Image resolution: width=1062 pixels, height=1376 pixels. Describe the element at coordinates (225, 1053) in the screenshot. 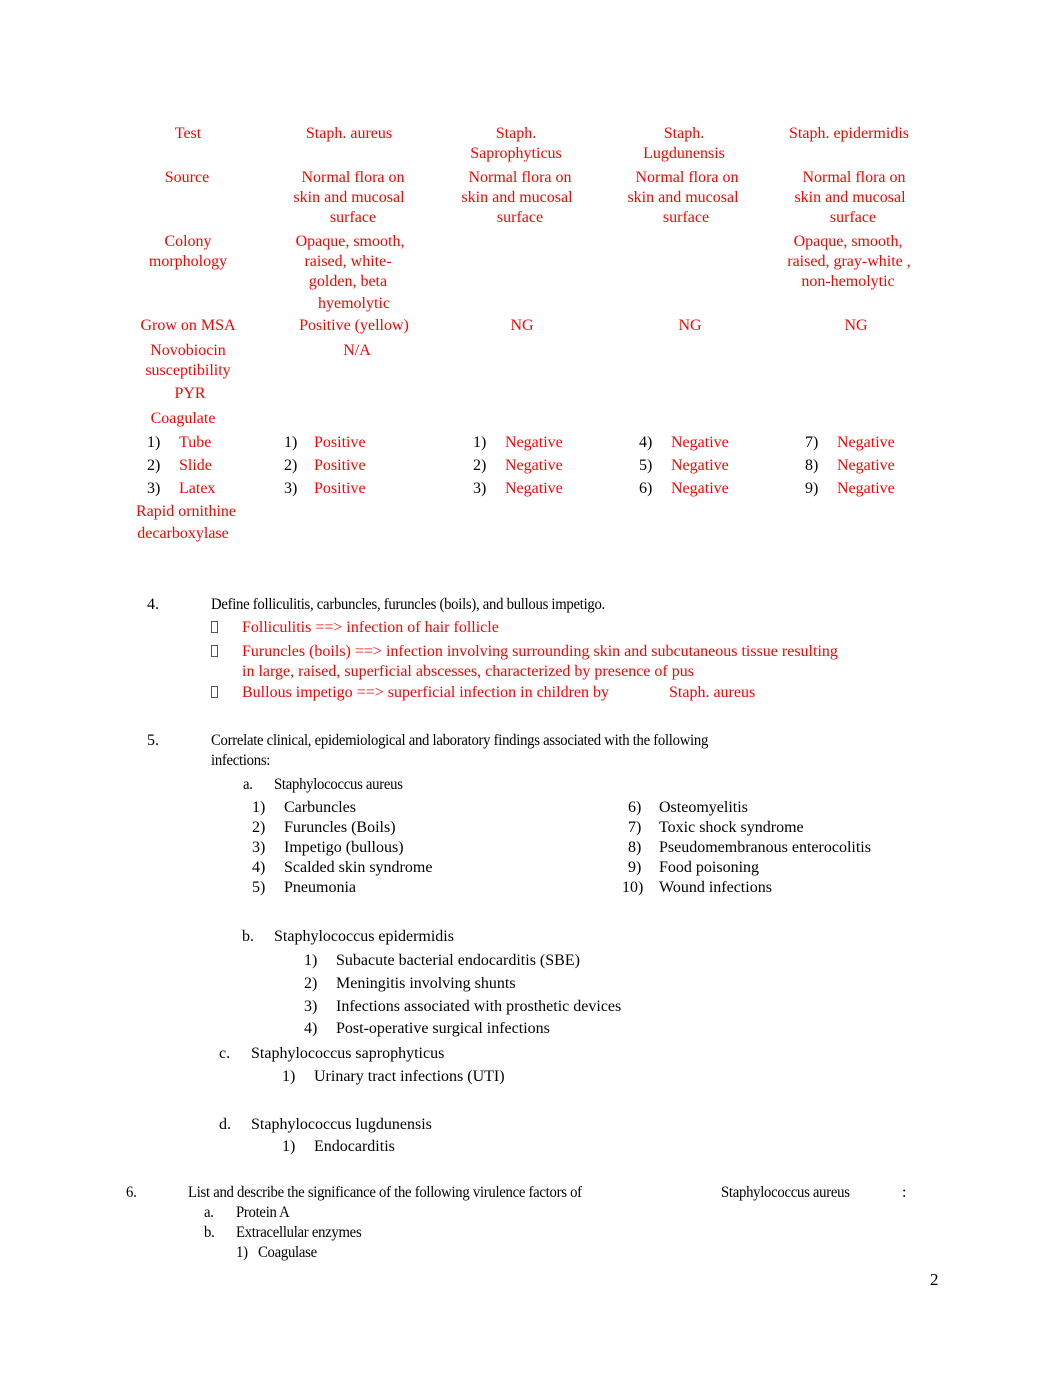

I see `subsection-letter: c.` at that location.